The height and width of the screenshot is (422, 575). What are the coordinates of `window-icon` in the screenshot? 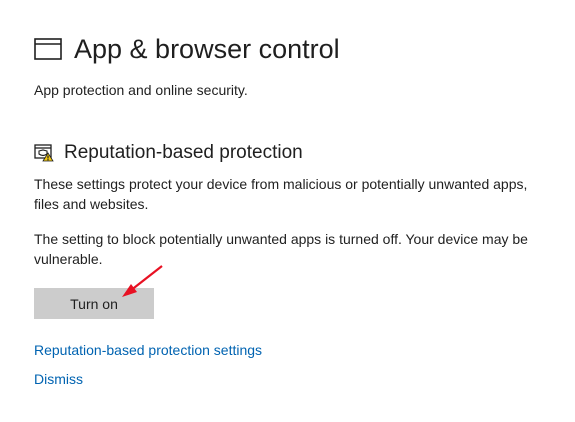 It's located at (48, 49).